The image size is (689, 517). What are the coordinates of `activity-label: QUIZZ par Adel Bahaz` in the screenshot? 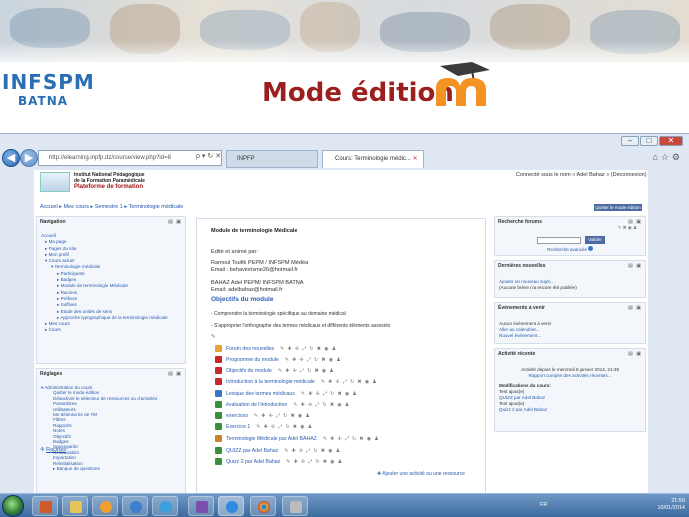 It's located at (252, 451).